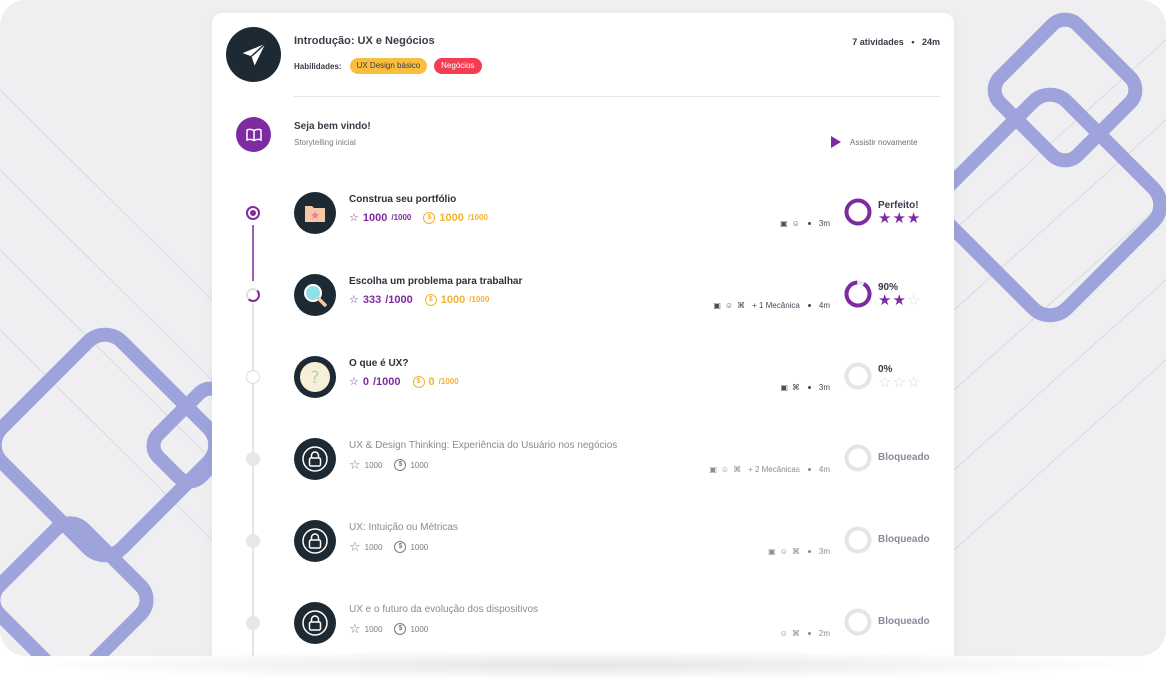 The width and height of the screenshot is (1166, 688). I want to click on activity-points: ☆ 0/1000 $ 0/1000, so click(404, 381).